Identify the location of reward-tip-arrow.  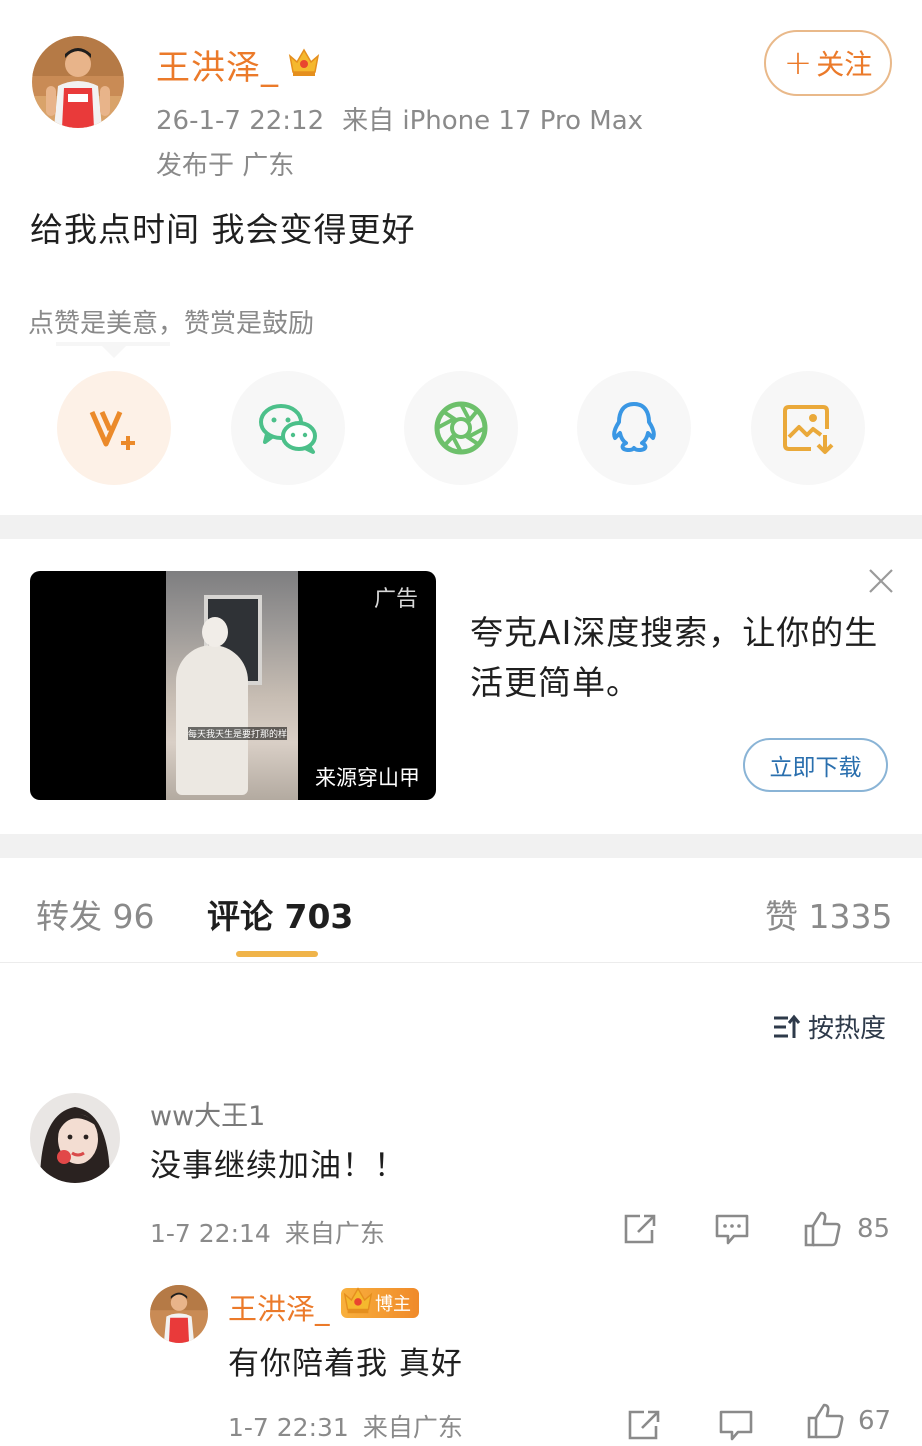
(114, 352).